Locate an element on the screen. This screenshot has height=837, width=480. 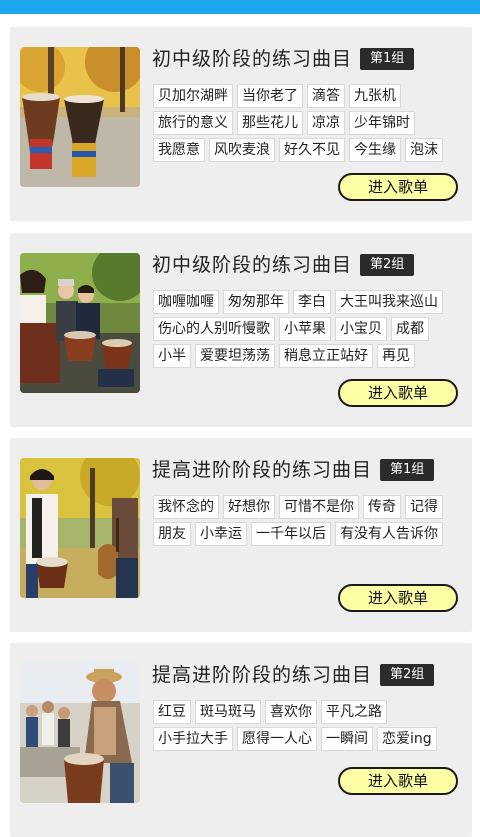
song-tag-list: 我怀念的 好想你 可惜不是你 传奇 记得朋友 小幸运 一千年以后 有没有人告诉你 is located at coordinates (308, 521).